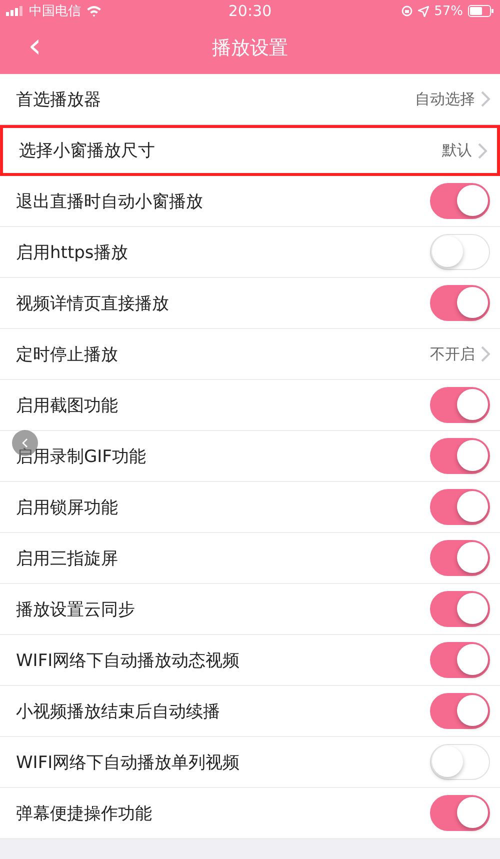 The image size is (500, 859). I want to click on setting-label: 启用截图功能, so click(67, 405).